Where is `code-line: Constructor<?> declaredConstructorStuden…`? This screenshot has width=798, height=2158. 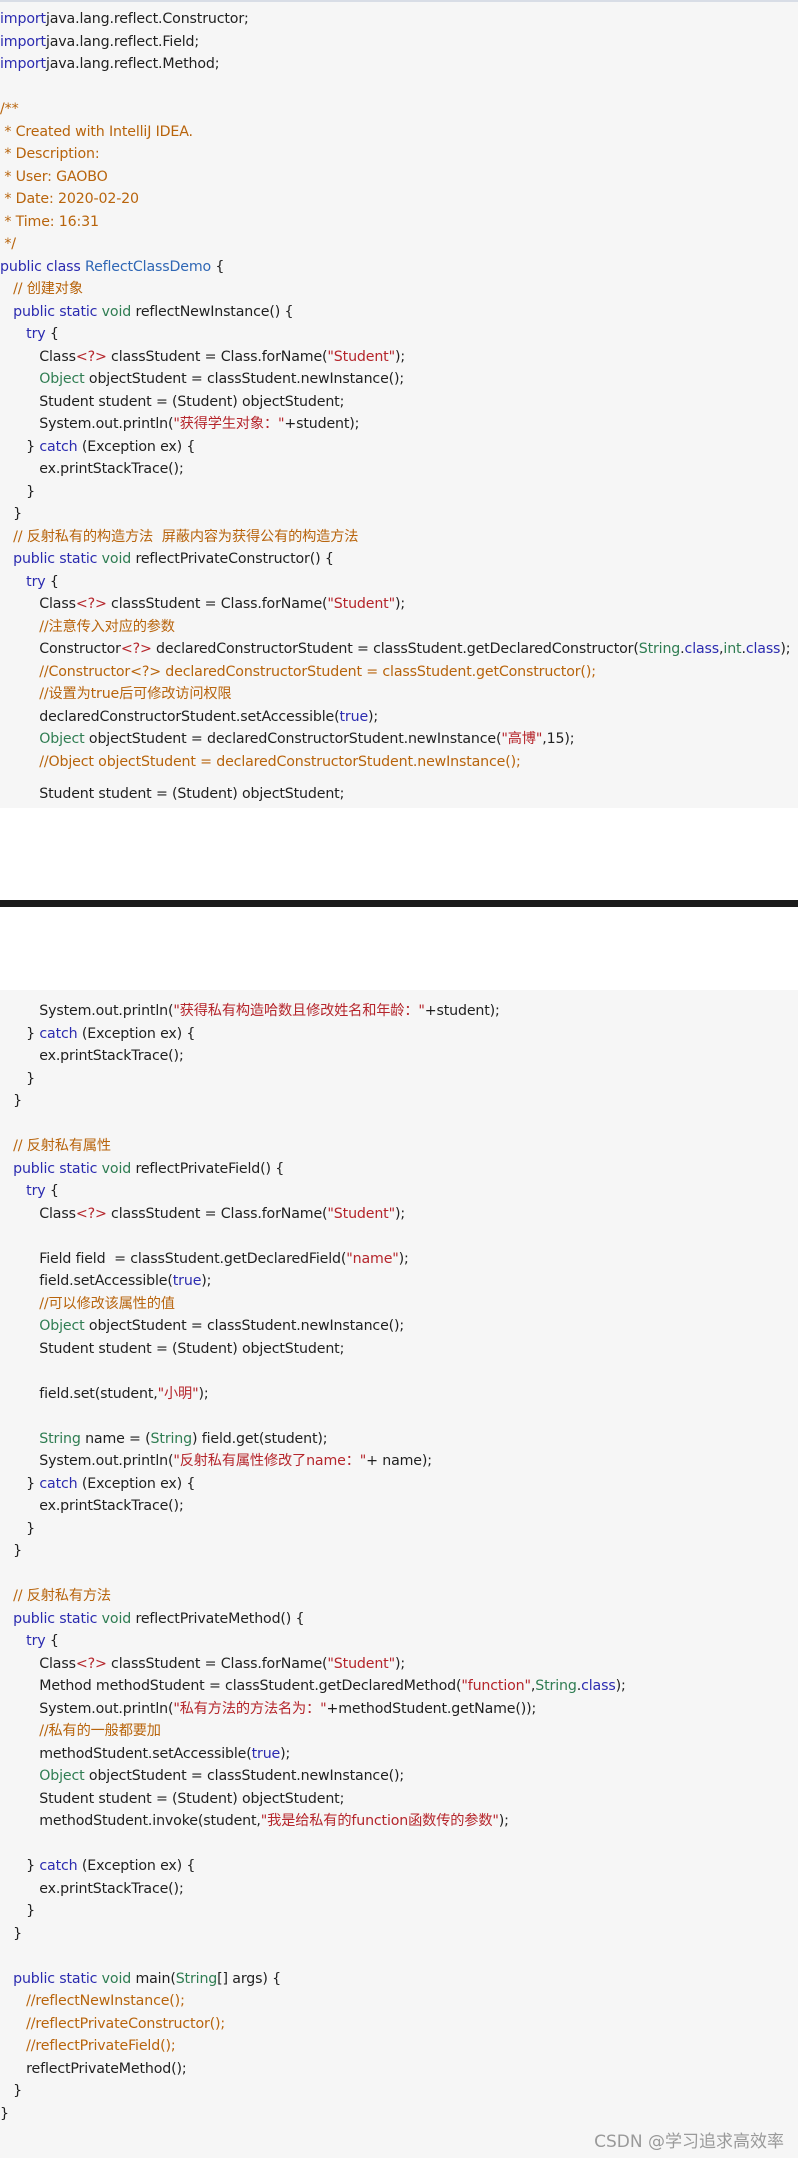
code-line: Constructor<?> declaredConstructorStuden… is located at coordinates (395, 649).